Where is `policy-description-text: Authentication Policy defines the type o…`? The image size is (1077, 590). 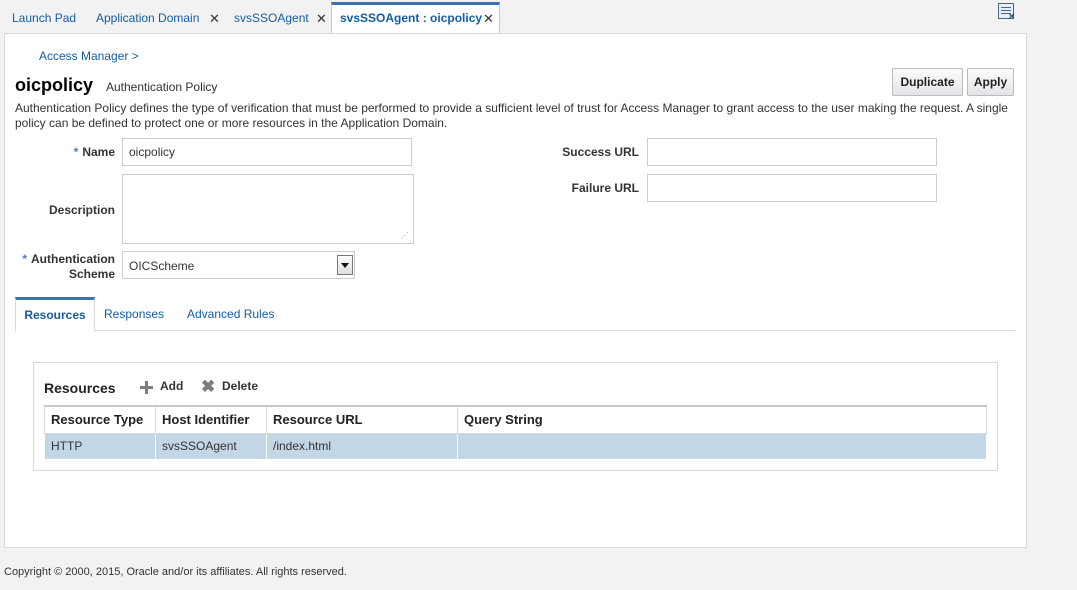
policy-description-text: Authentication Policy defines the type o… is located at coordinates (511, 115).